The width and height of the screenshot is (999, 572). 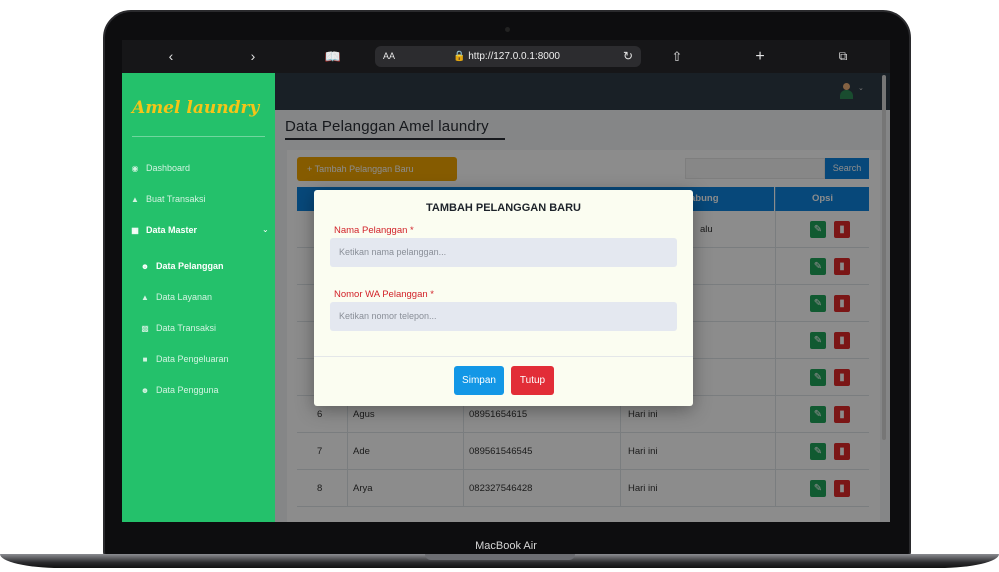 I want to click on sidebar-item-data-master: ▦ Data Master, so click(x=163, y=230).